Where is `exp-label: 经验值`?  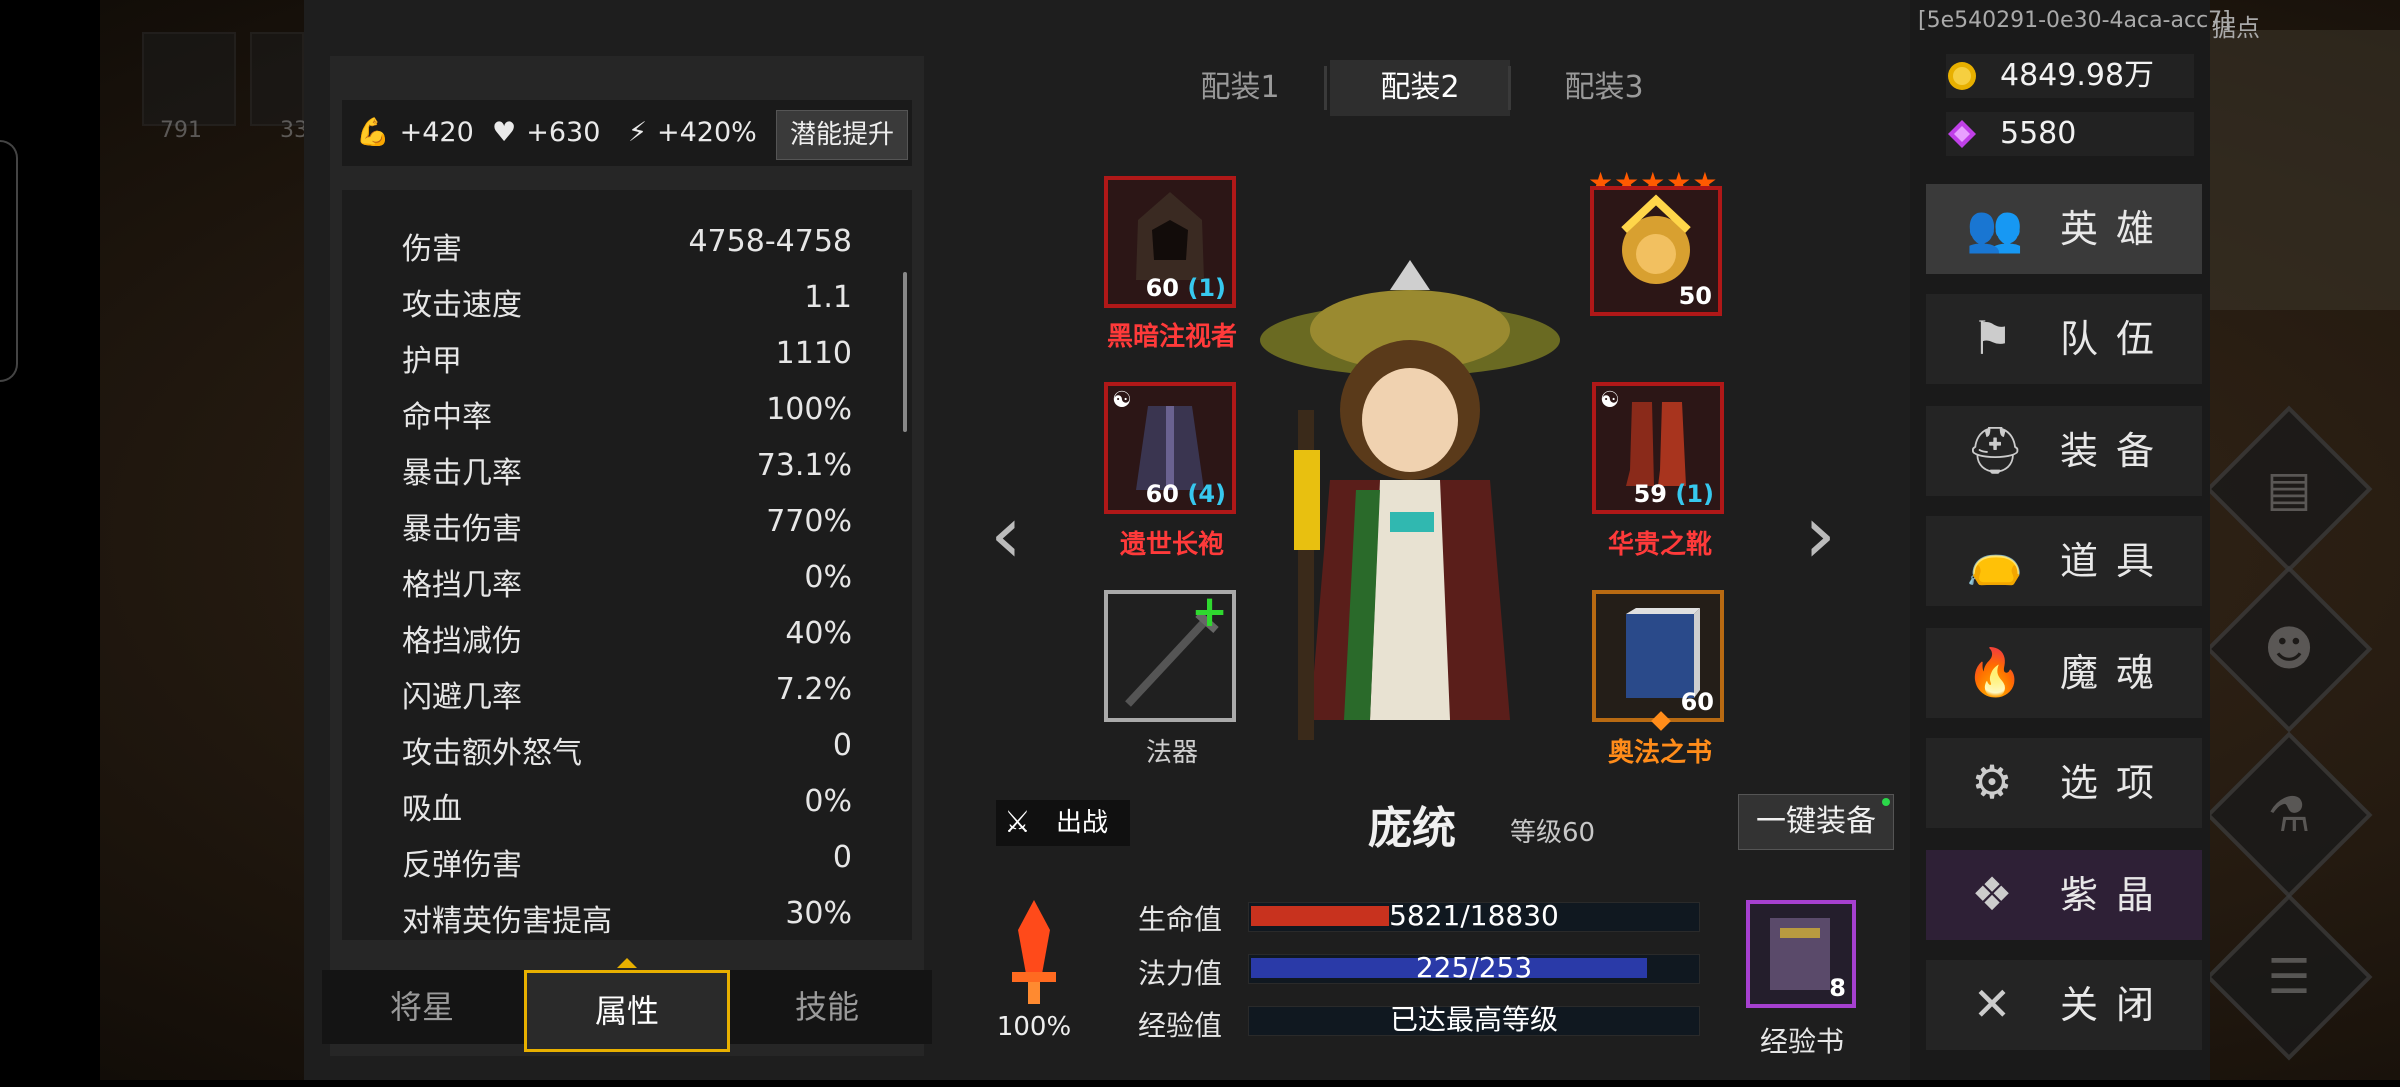
exp-label: 经验值 is located at coordinates (1180, 1025).